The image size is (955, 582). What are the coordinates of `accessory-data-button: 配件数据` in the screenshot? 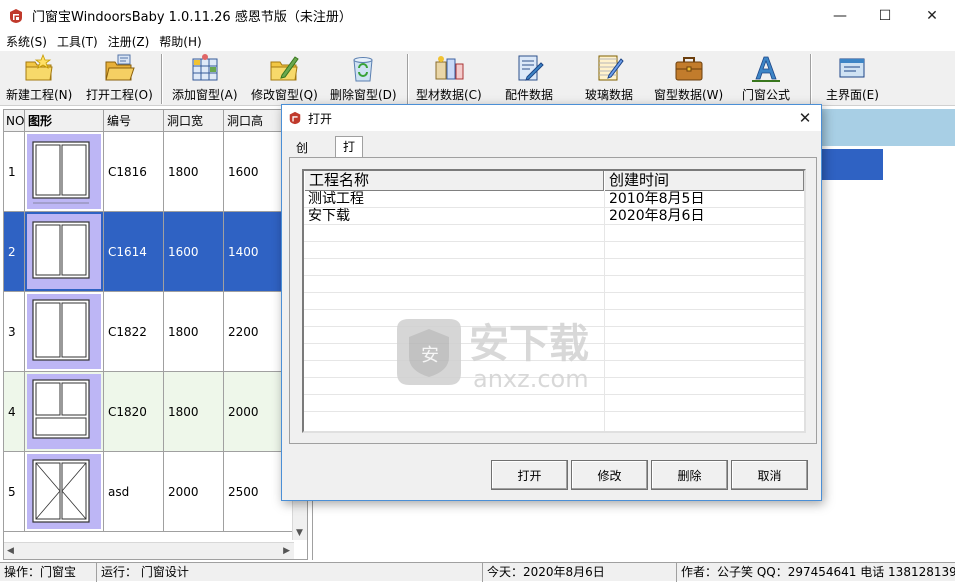 It's located at (529, 79).